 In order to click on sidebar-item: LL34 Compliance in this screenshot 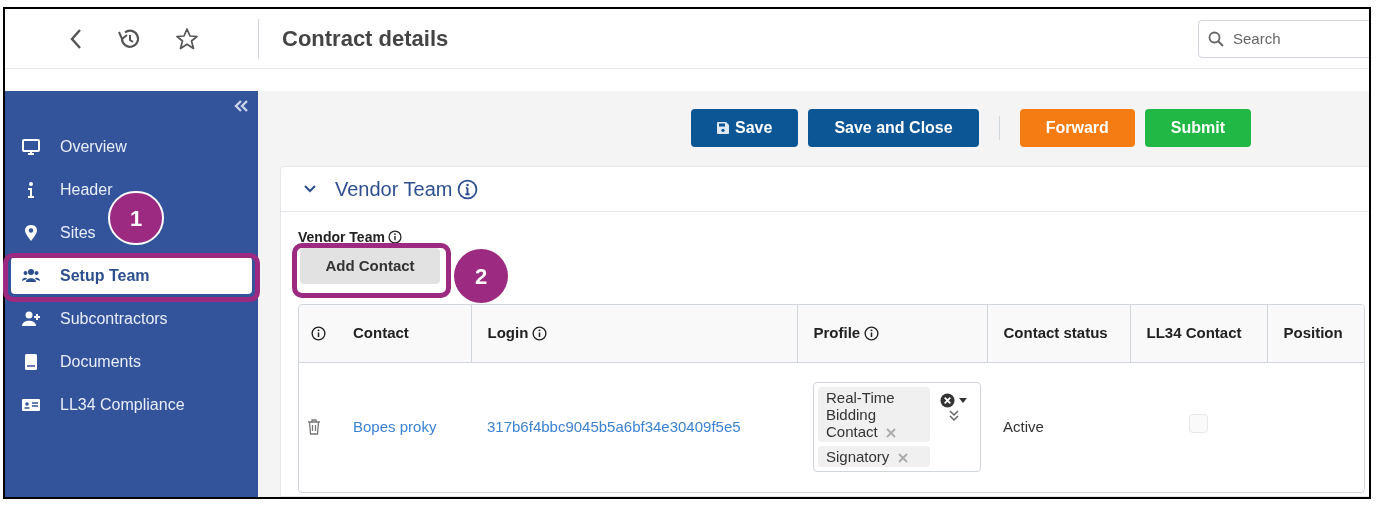, I will do `click(103, 404)`.